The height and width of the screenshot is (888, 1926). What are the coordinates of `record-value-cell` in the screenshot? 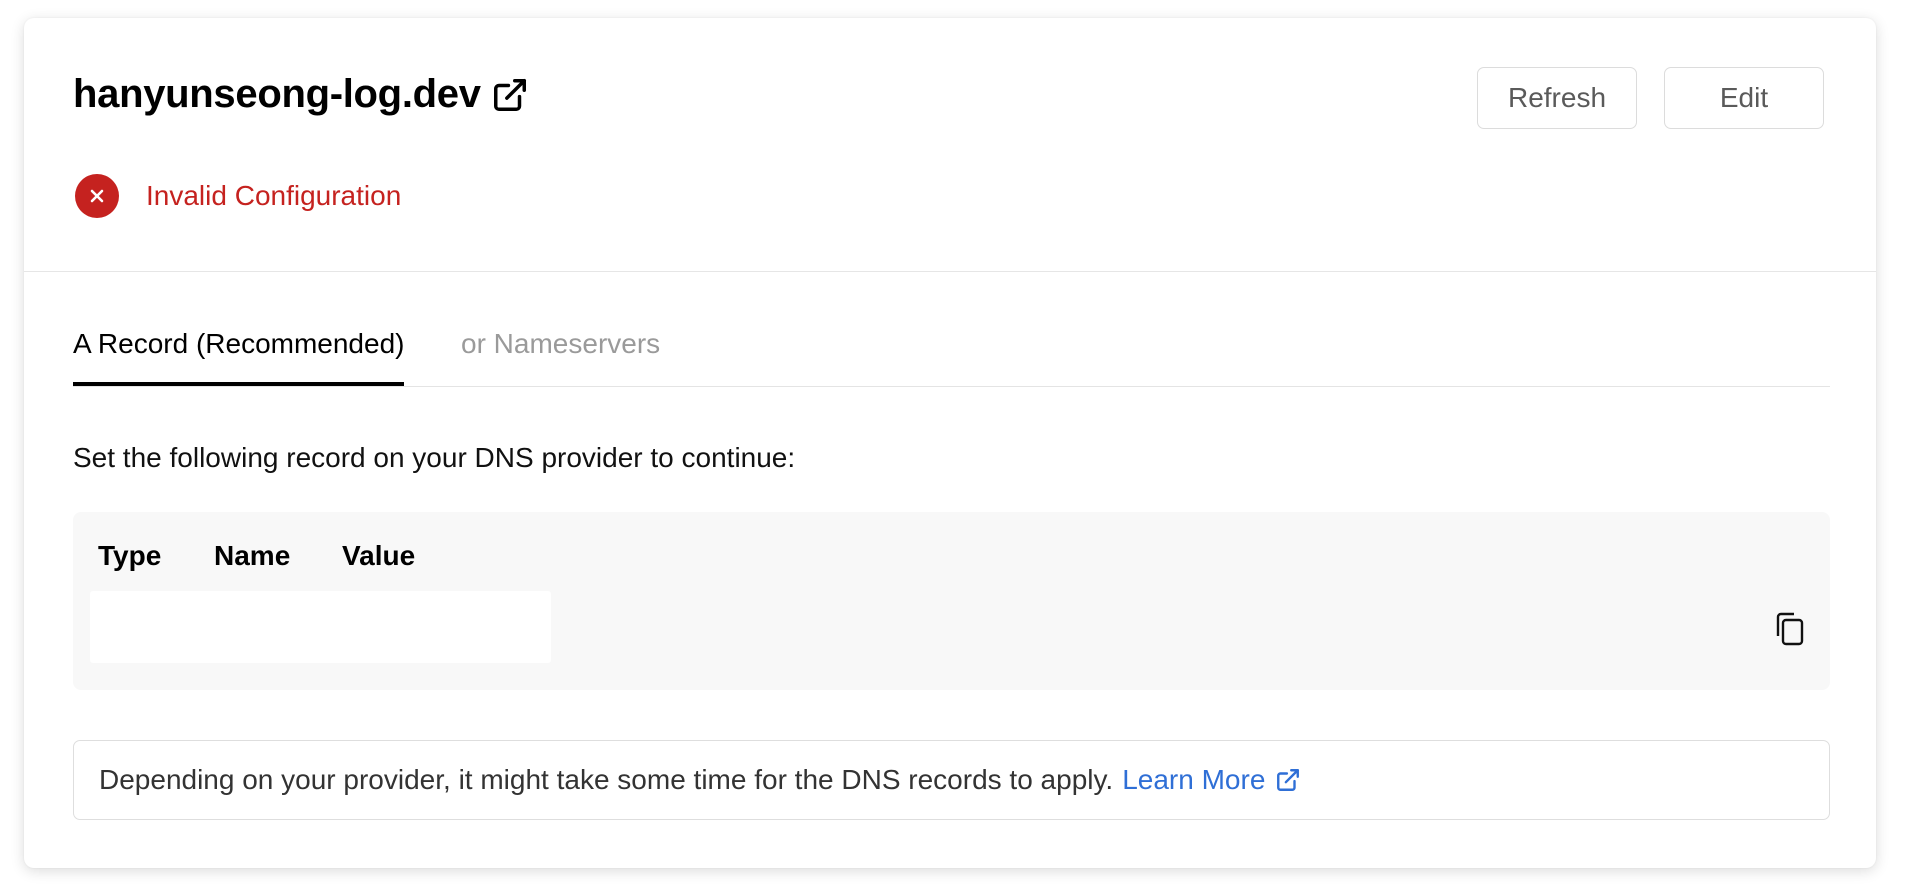 It's located at (320, 627).